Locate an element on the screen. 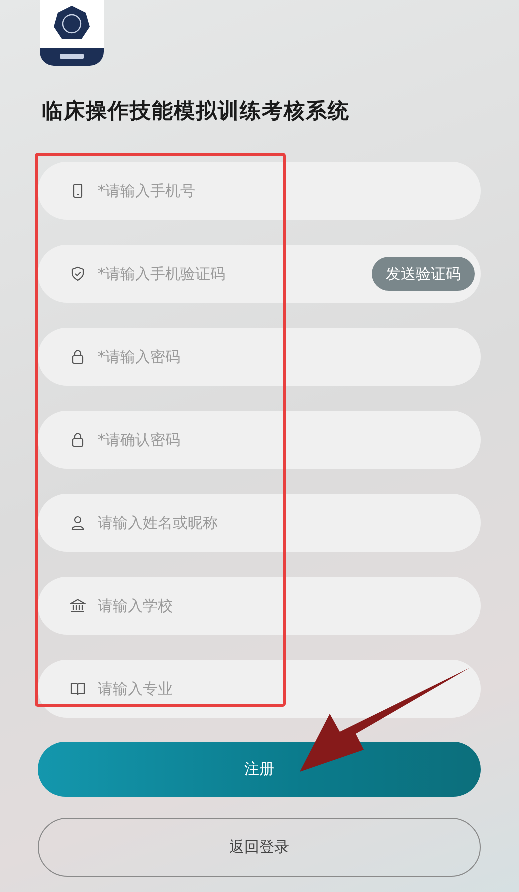 This screenshot has height=892, width=519. text-input: *请输入手机验证码 is located at coordinates (235, 274).